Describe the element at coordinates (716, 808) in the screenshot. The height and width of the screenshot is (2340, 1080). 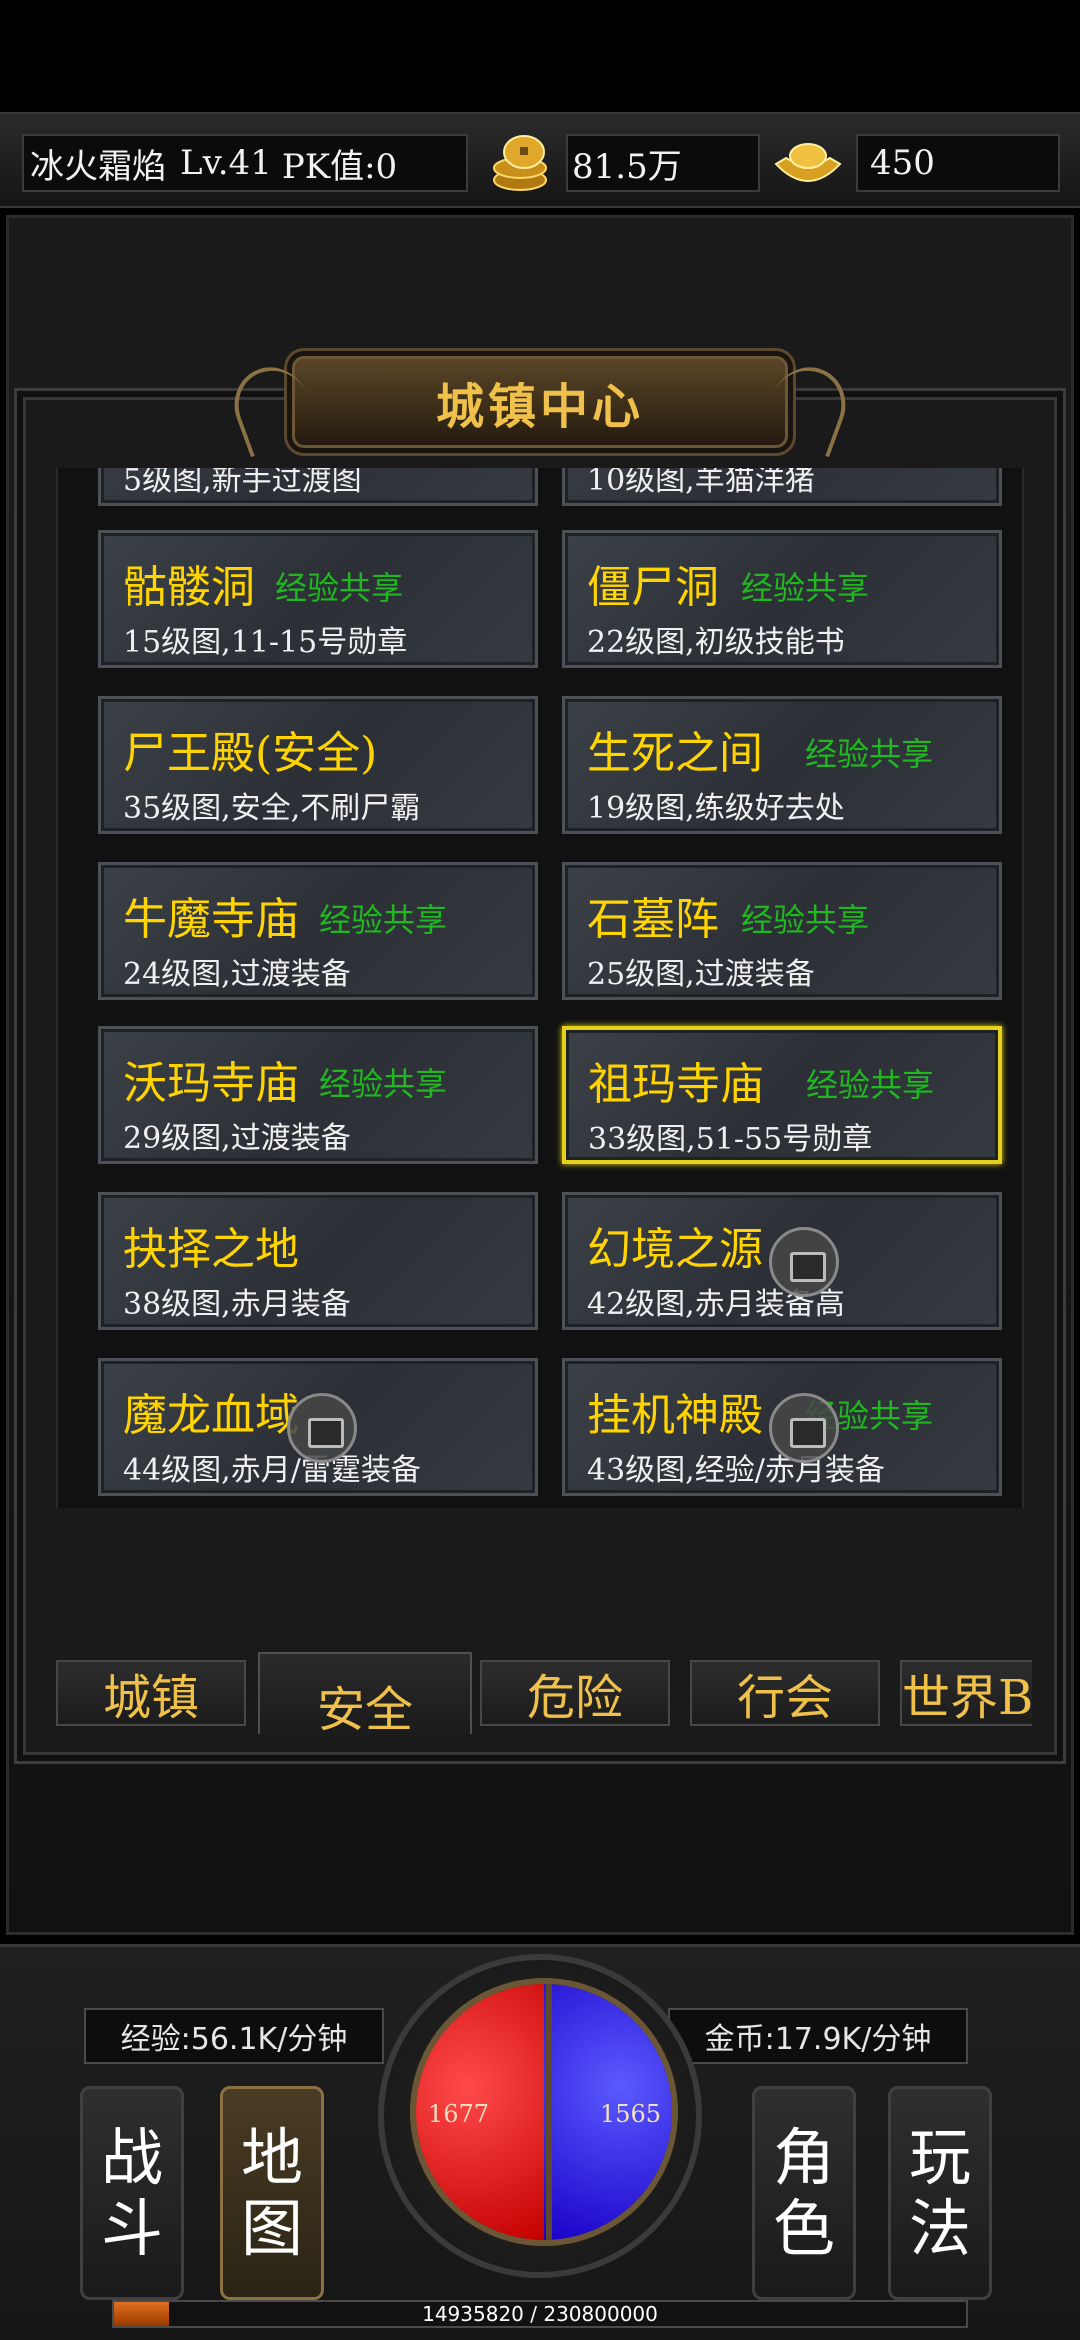
I see `map-description: 19级图,练级好去处` at that location.